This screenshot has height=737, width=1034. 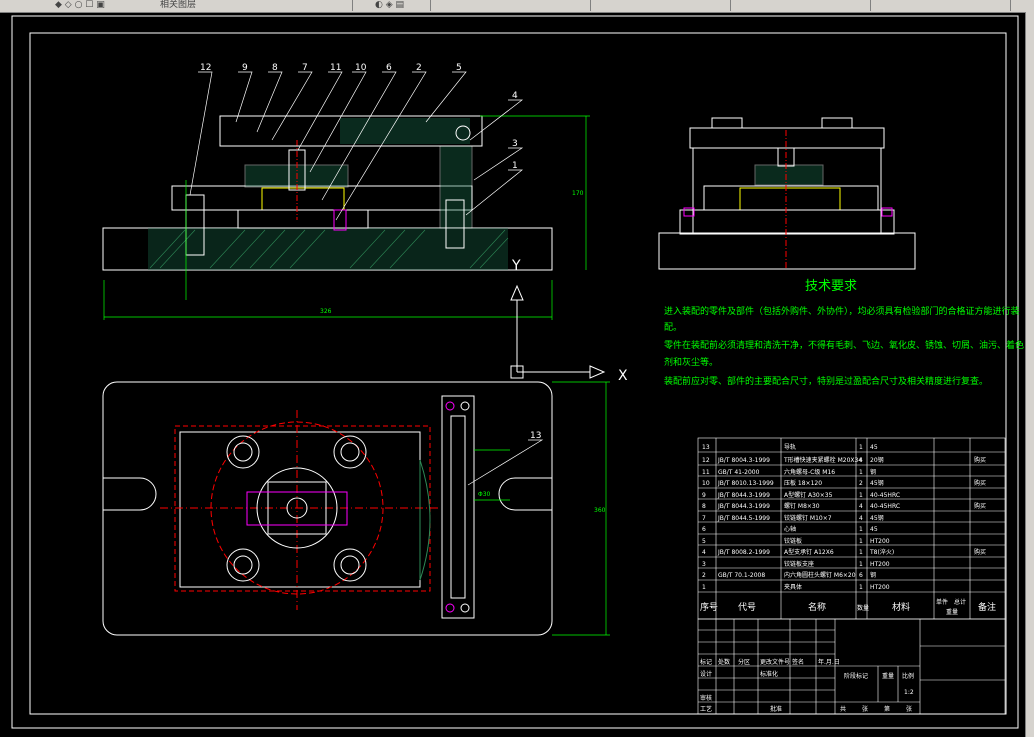 I want to click on bom-header-total: 总计, so click(x=960, y=602).